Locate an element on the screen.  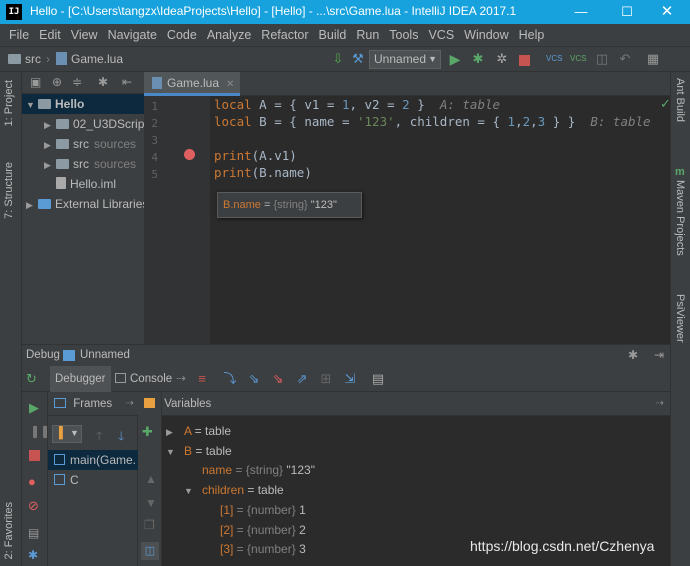
breakpoint-icon is located at coordinates (189, 154).